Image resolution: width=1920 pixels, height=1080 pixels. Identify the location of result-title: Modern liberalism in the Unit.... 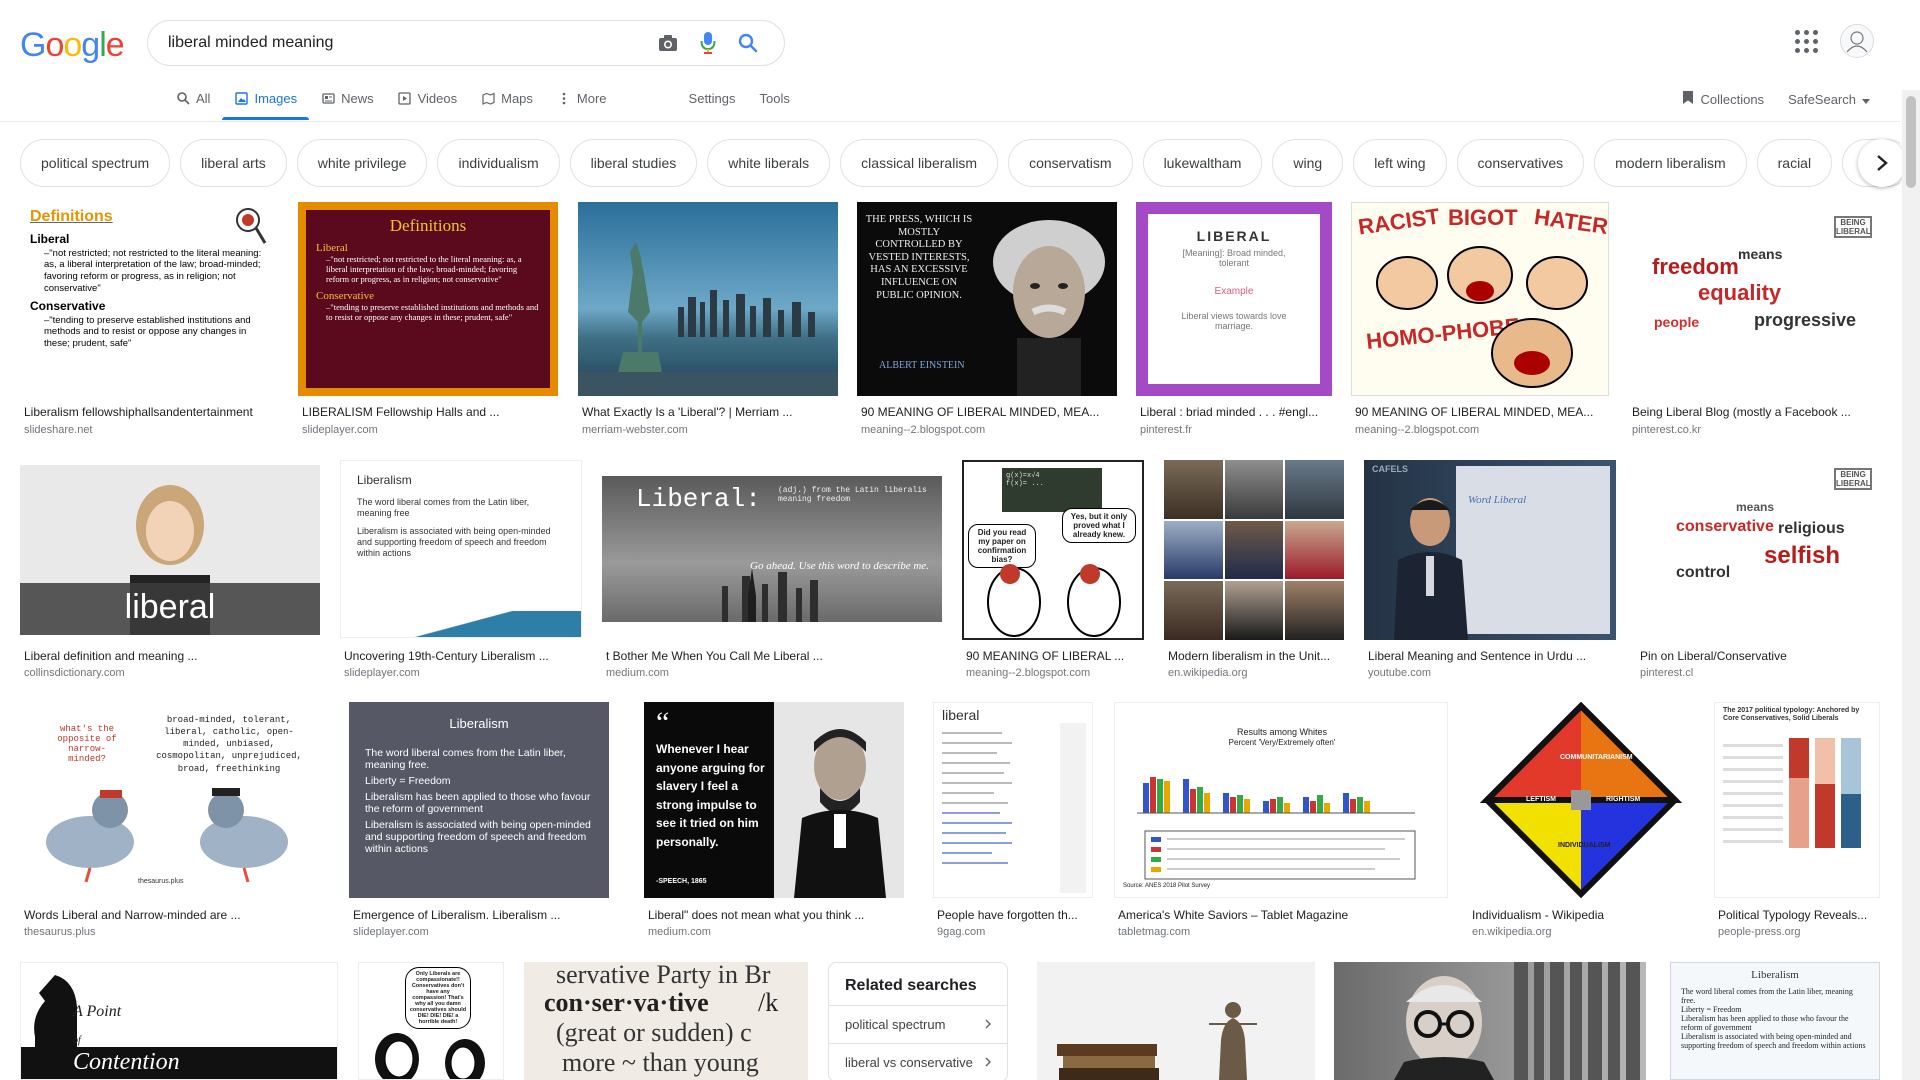
(1256, 656).